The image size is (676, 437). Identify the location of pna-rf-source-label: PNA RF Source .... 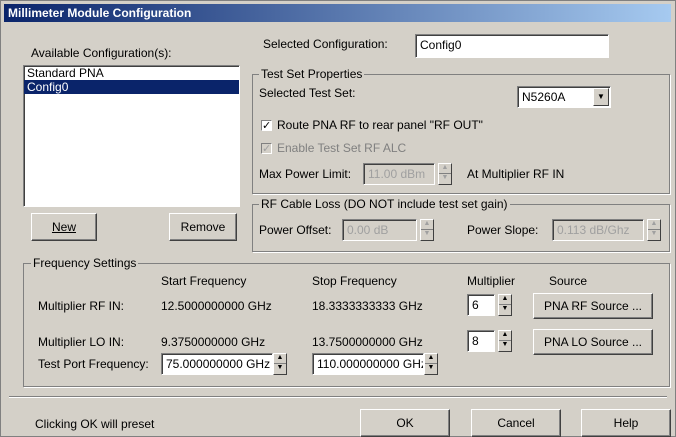
(593, 306).